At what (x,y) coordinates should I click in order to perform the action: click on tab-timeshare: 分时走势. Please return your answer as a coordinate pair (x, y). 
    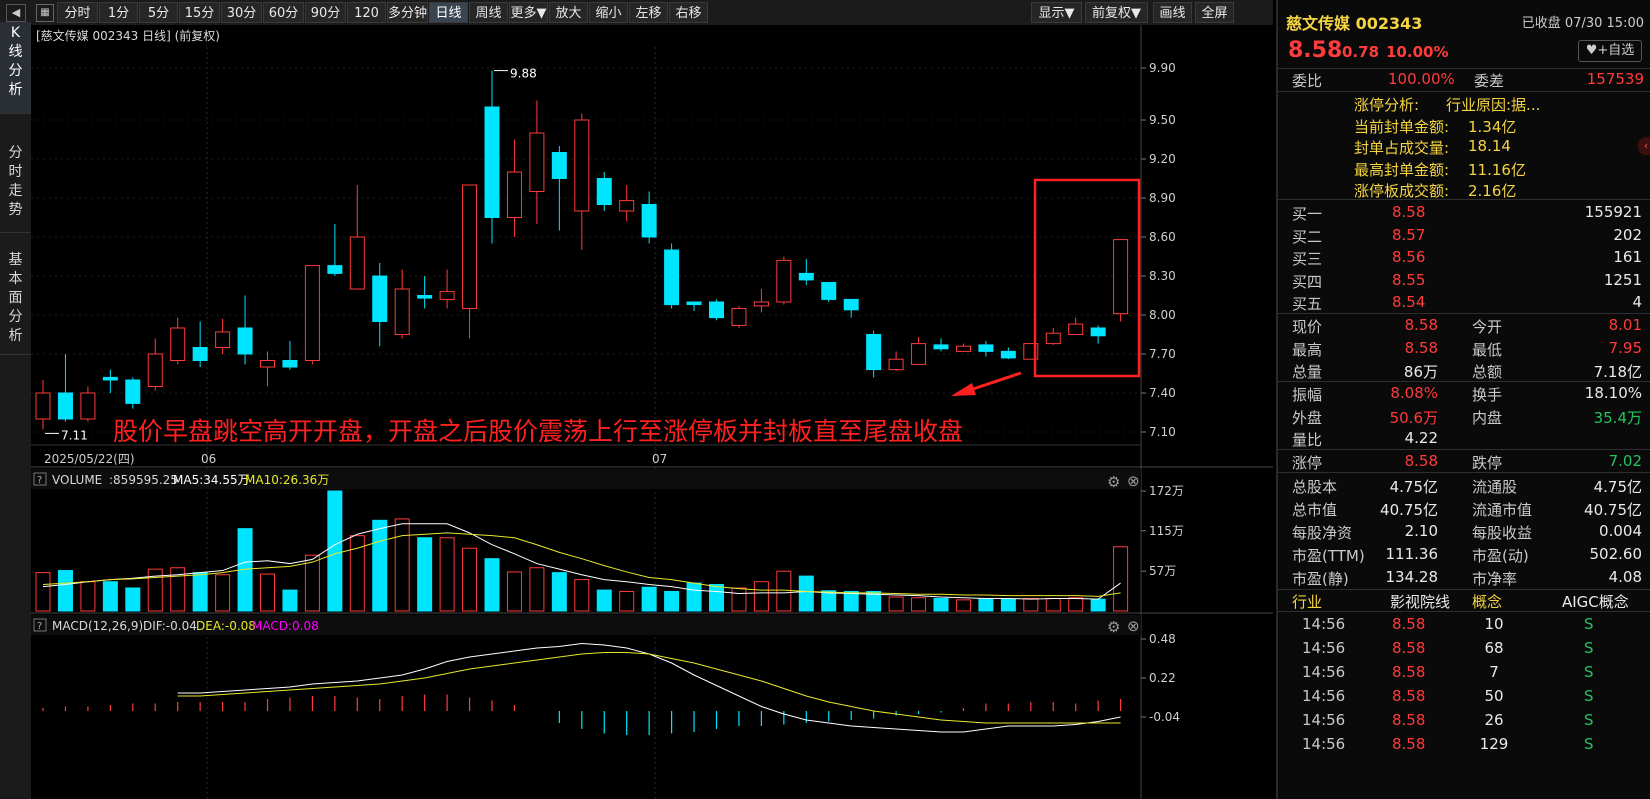
    Looking at the image, I should click on (15, 185).